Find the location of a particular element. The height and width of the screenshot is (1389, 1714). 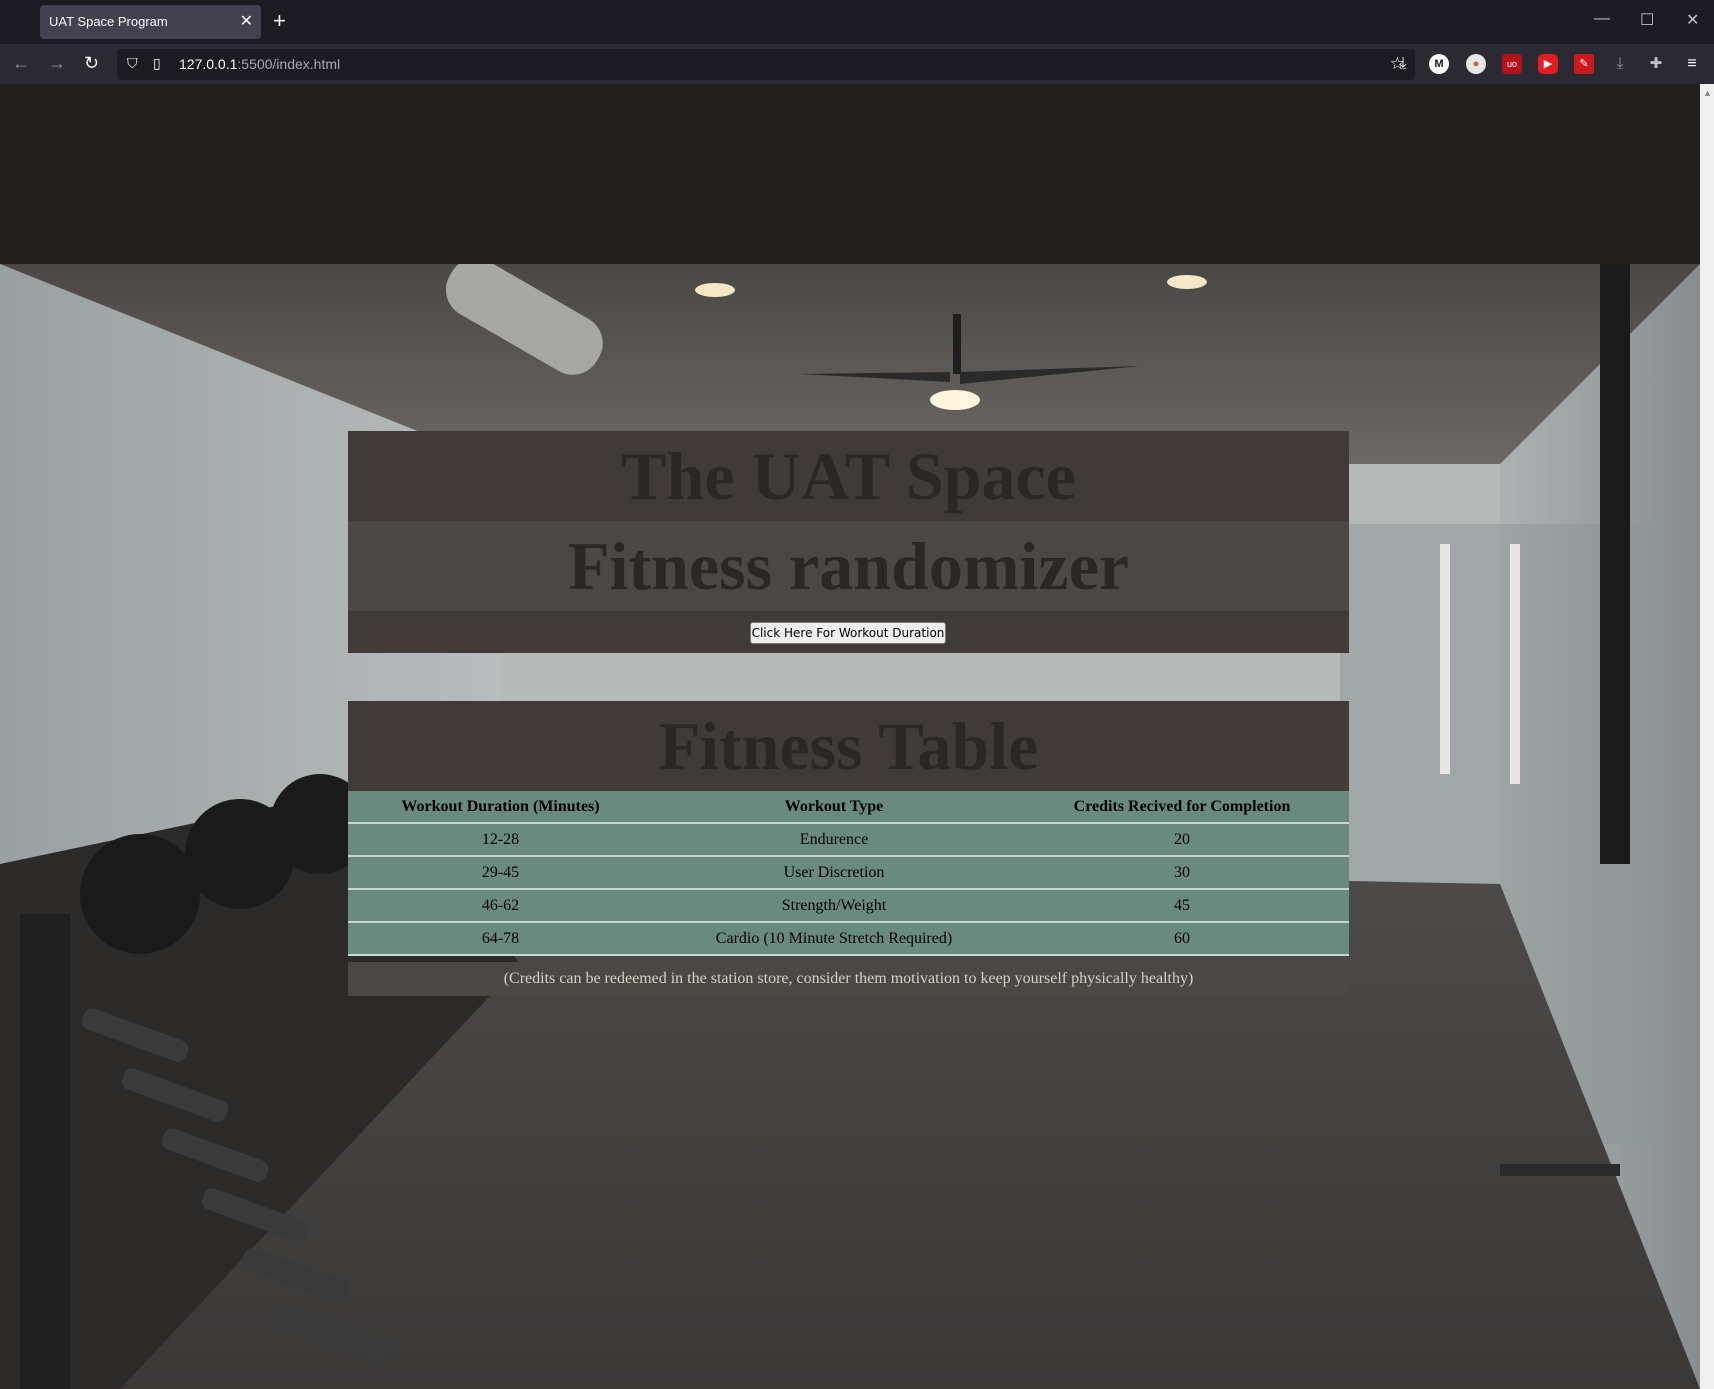

reload-icon: ↻ is located at coordinates (91, 63).